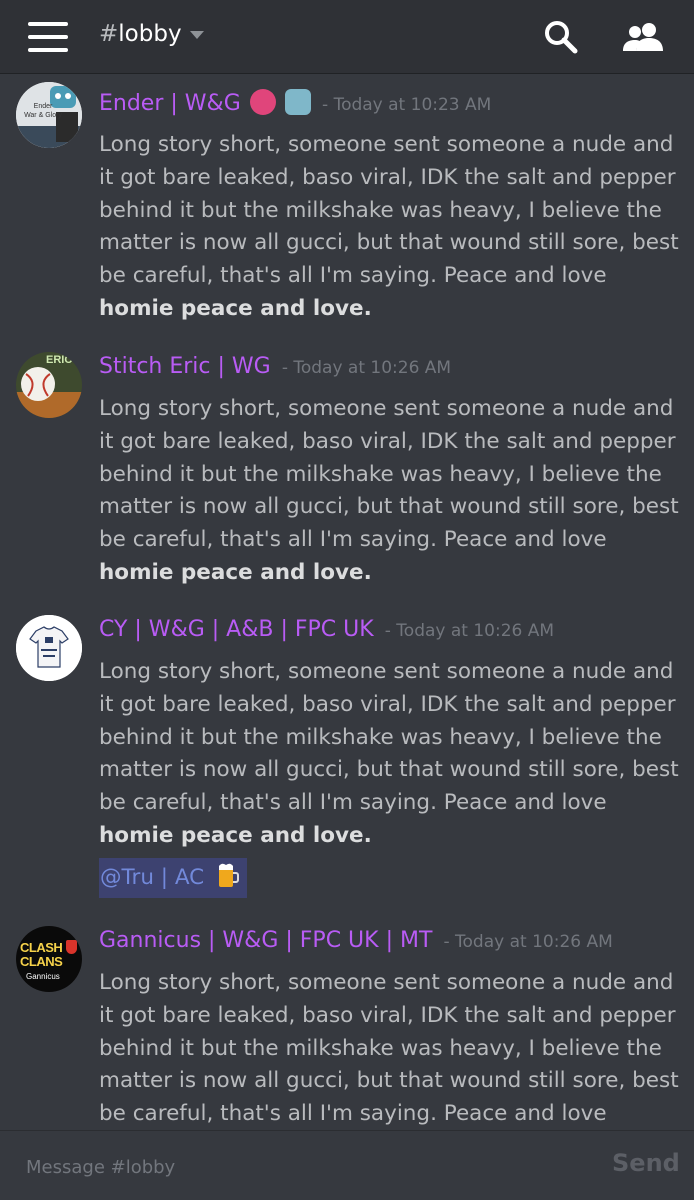 The width and height of the screenshot is (694, 1200). I want to click on chevron-down-icon, so click(196, 34).